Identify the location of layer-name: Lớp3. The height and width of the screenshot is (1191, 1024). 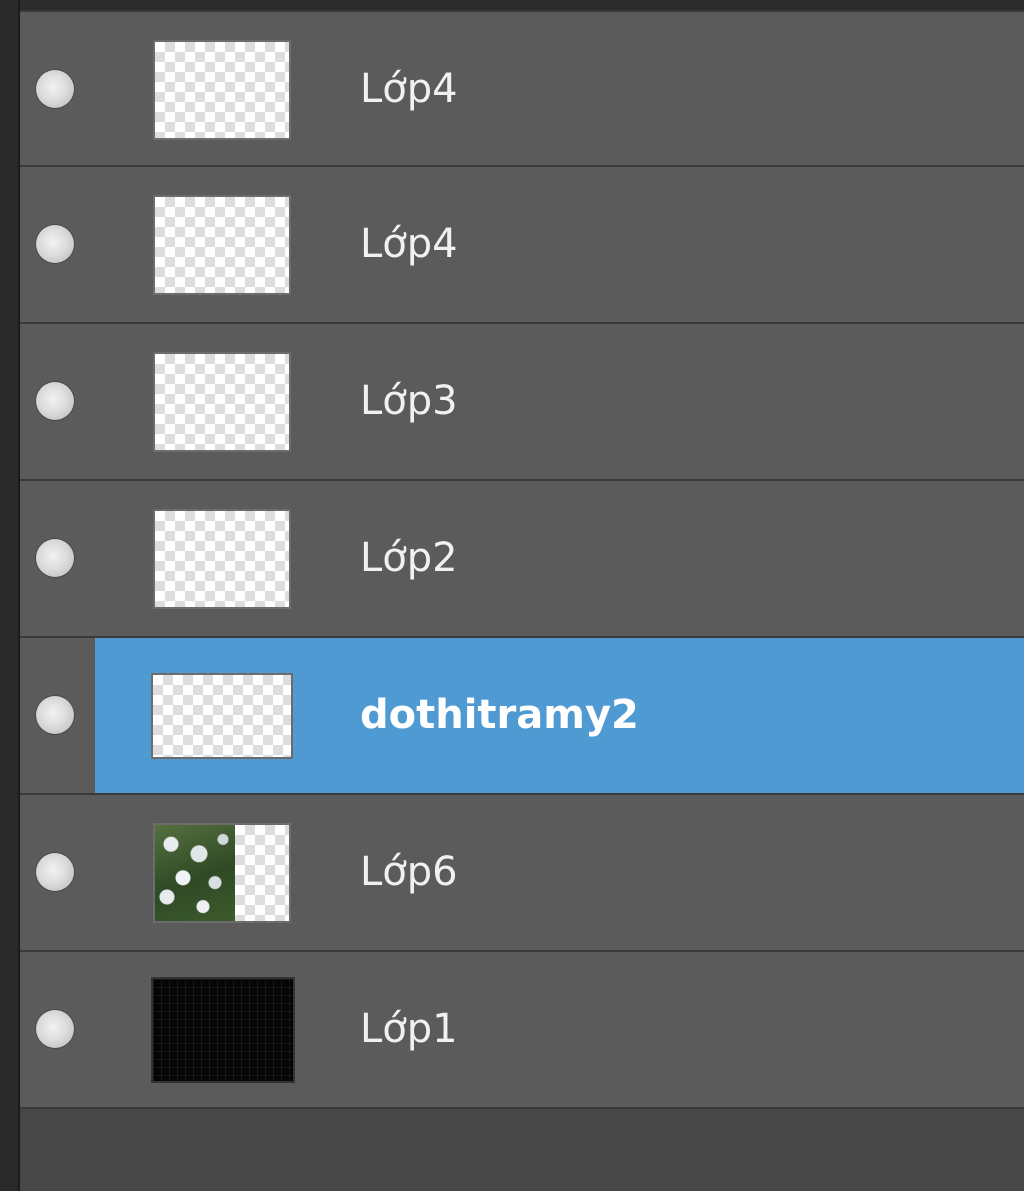
(409, 401).